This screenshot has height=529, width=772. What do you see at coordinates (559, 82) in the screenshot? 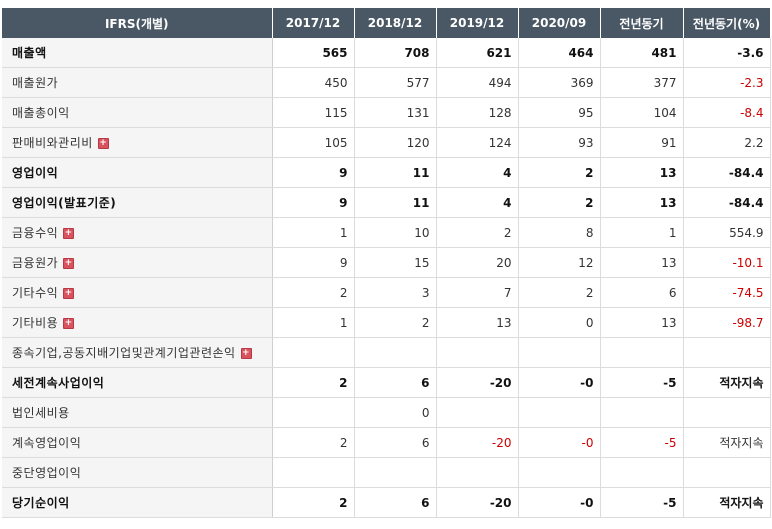
I see `value-cell: 369` at bounding box center [559, 82].